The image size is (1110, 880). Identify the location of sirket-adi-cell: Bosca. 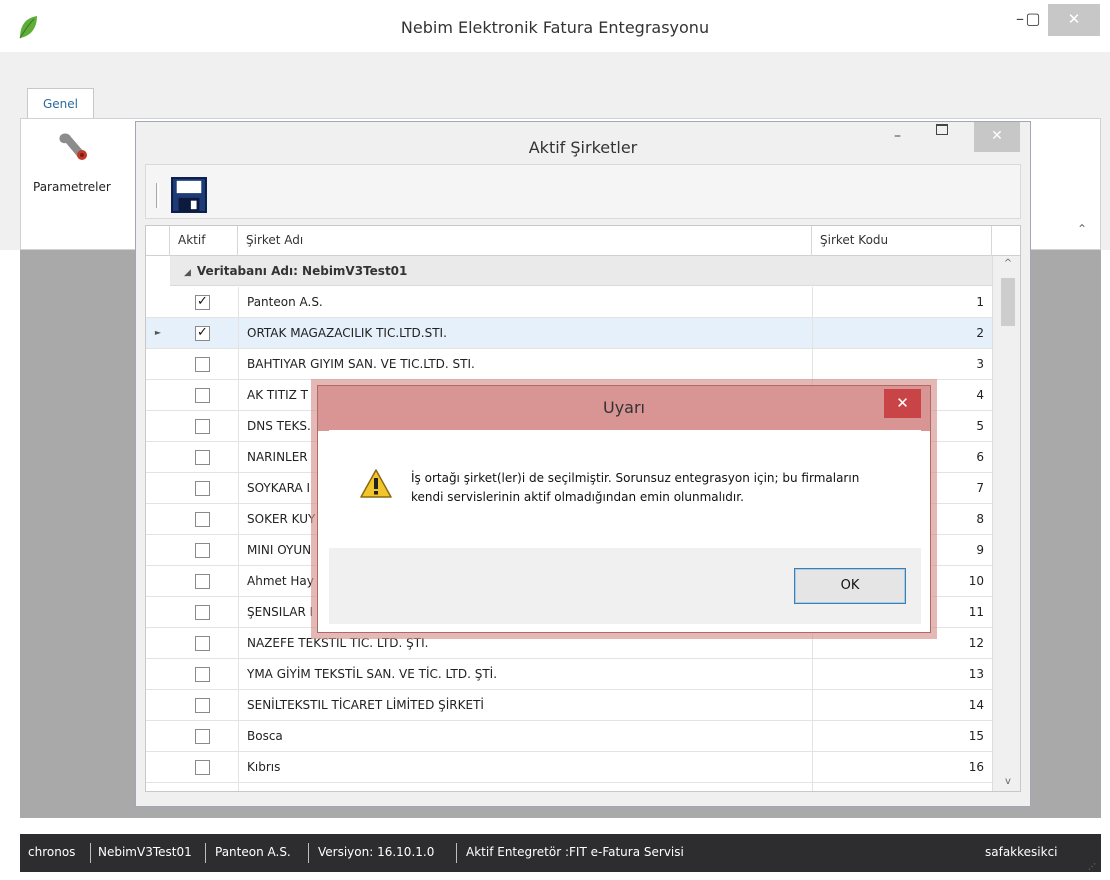
(525, 736).